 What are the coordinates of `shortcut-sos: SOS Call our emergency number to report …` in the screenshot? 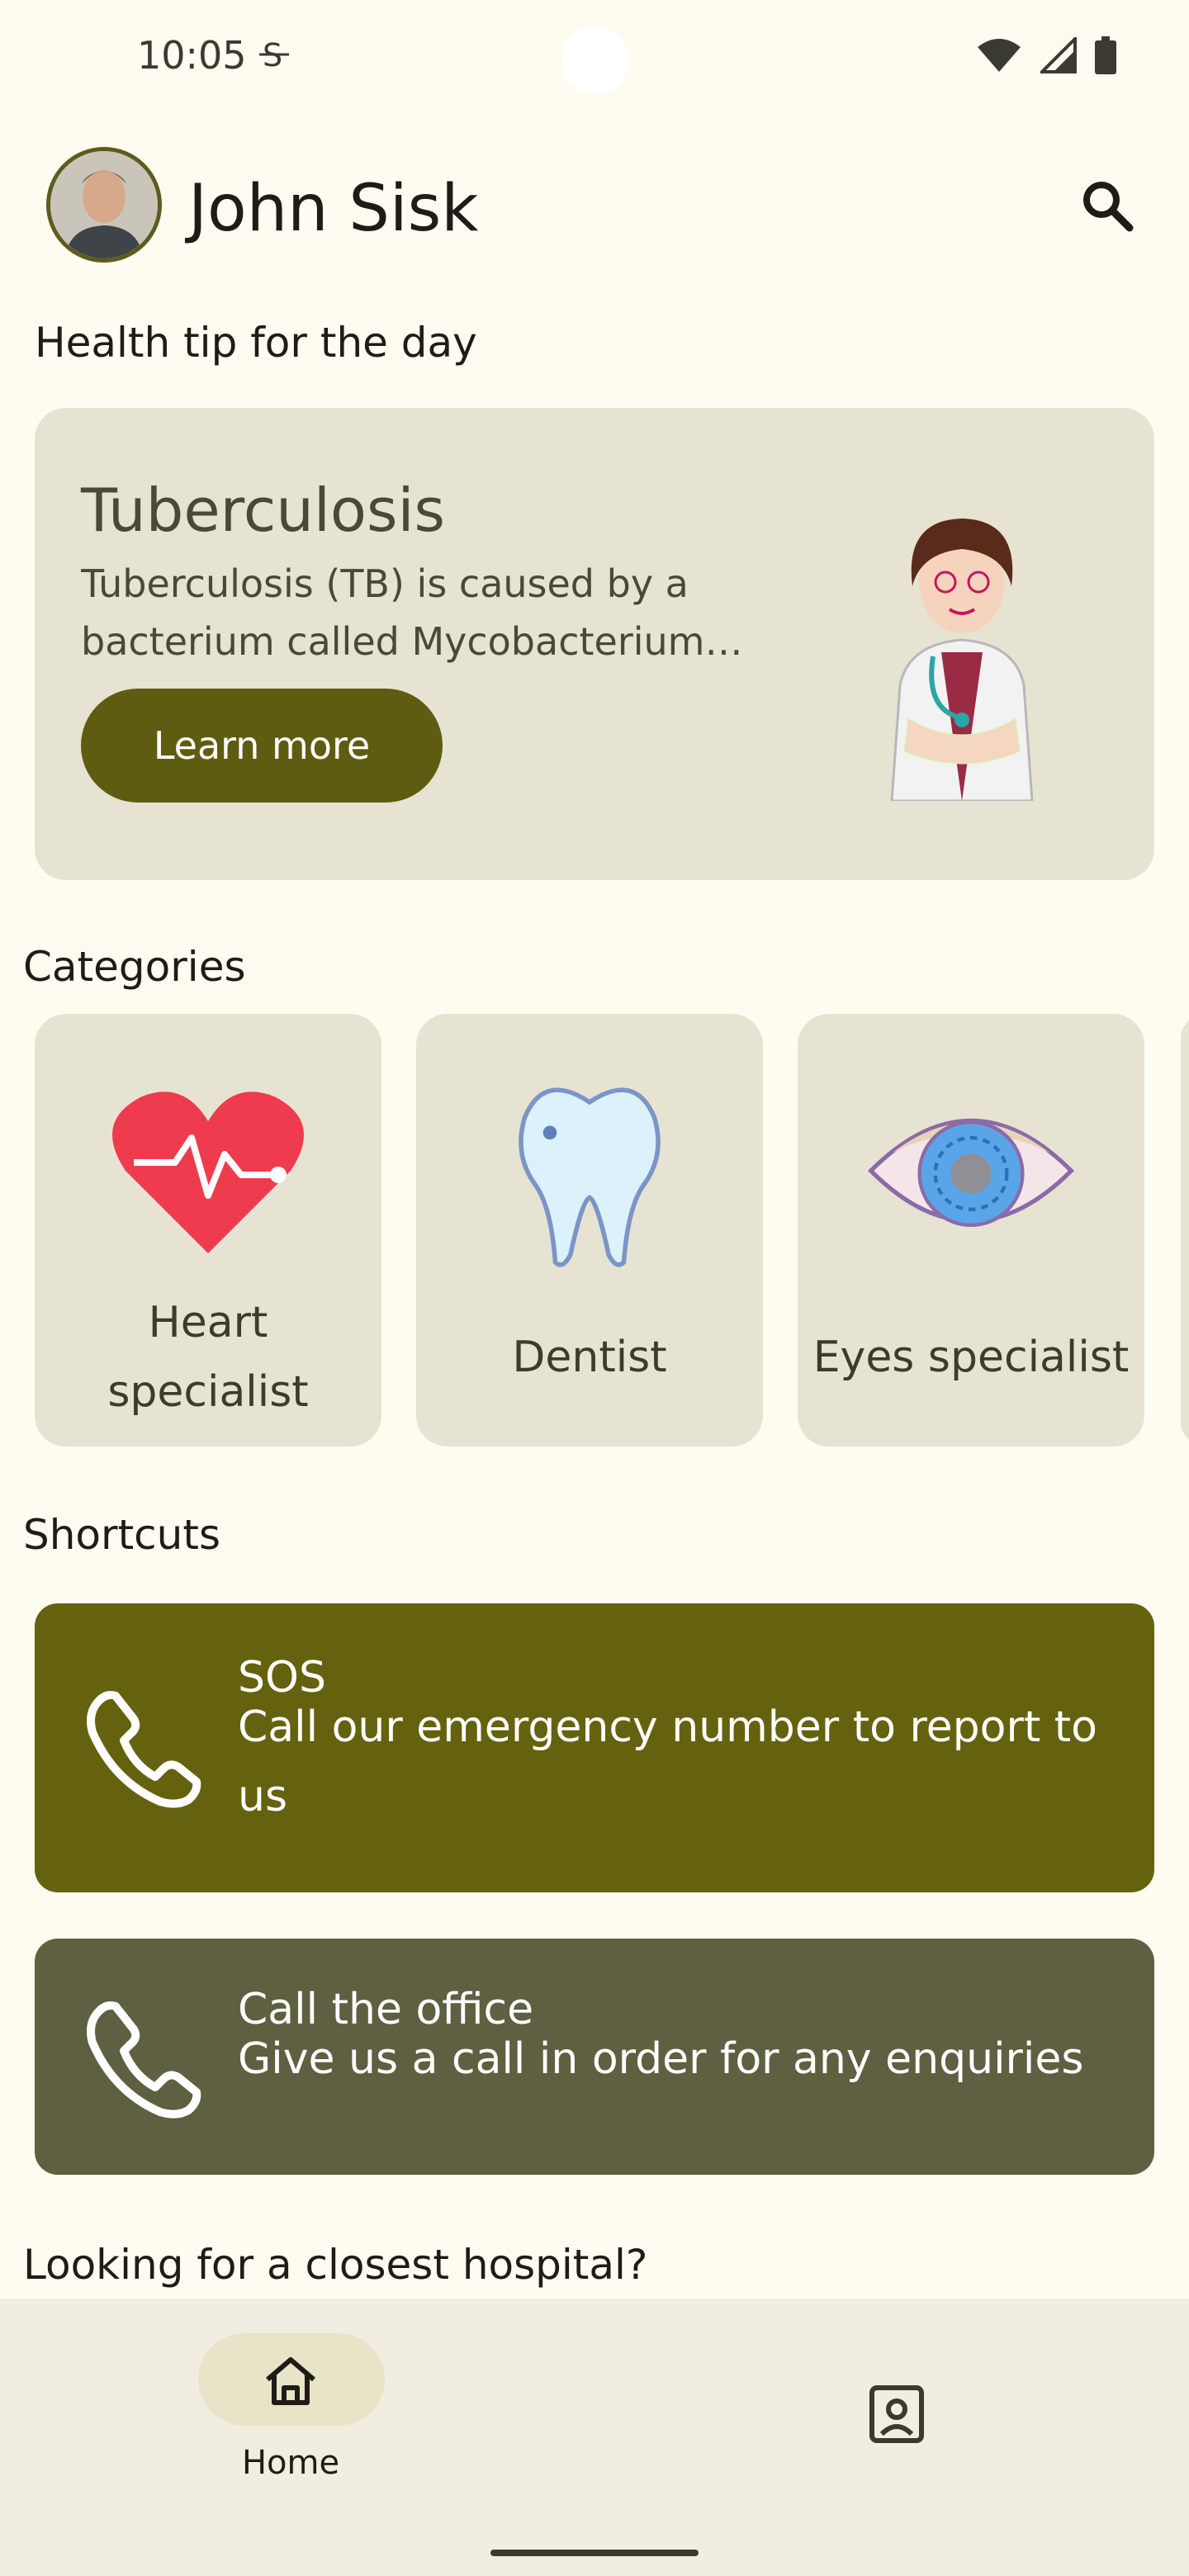 It's located at (594, 1747).